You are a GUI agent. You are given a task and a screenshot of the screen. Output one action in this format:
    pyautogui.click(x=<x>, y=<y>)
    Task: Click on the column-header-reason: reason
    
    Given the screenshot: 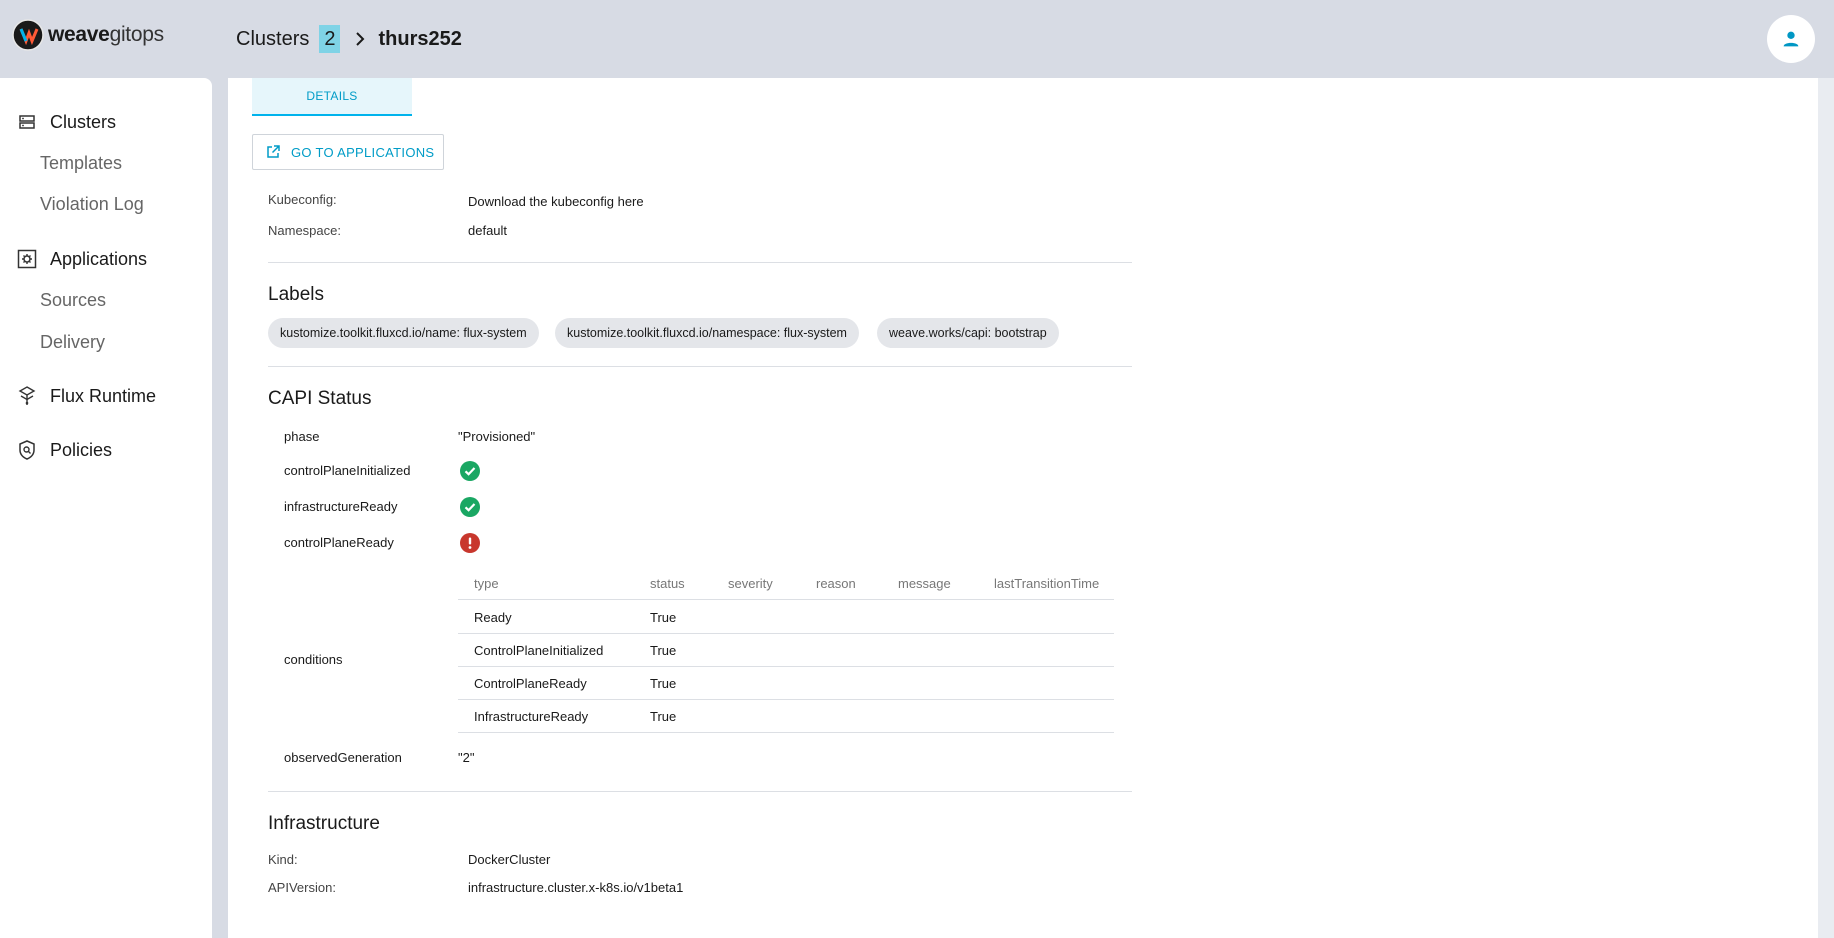 What is the action you would take?
    pyautogui.click(x=836, y=583)
    